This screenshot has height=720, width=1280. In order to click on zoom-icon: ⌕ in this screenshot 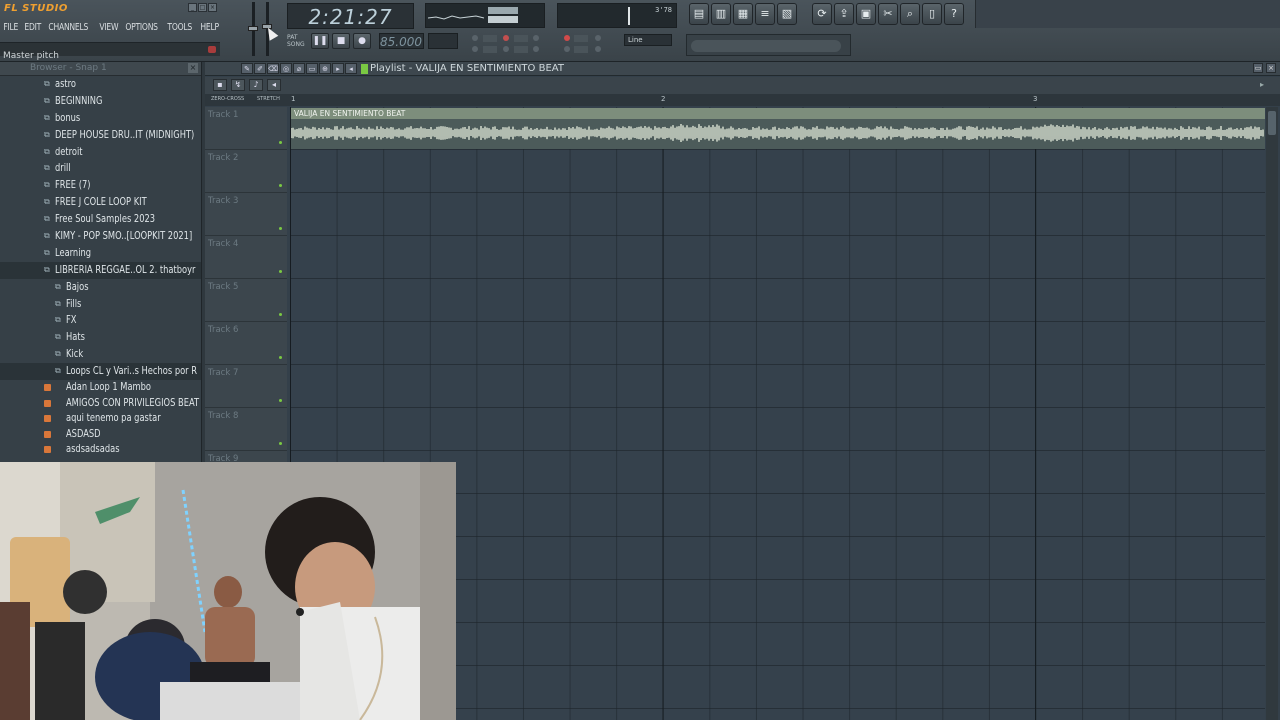, I will do `click(910, 14)`.